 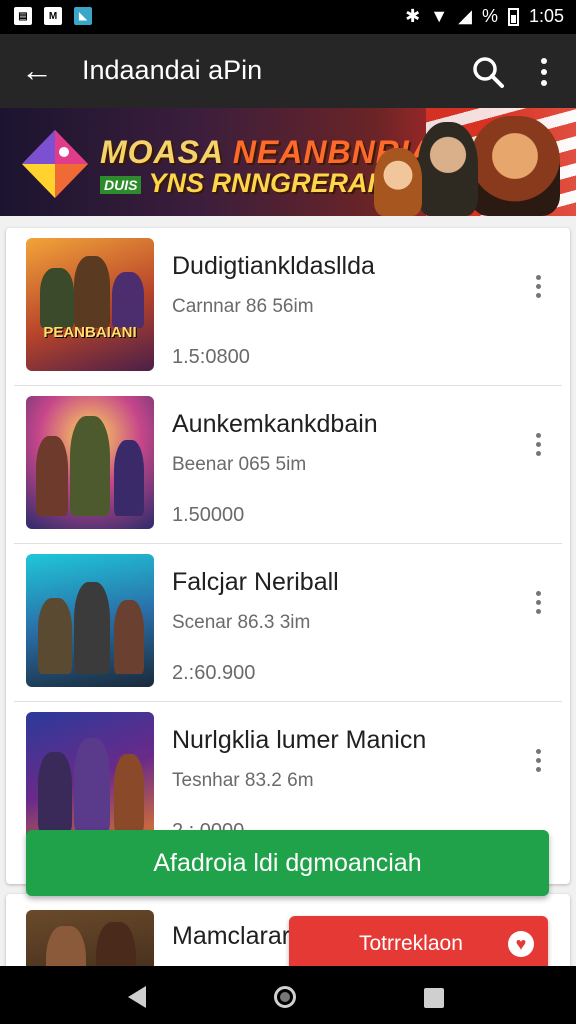 What do you see at coordinates (273, 266) in the screenshot?
I see `game-title: Dudigtiankldasllda` at bounding box center [273, 266].